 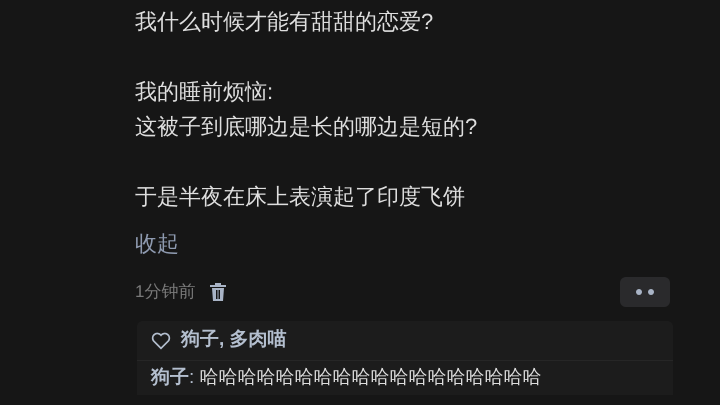 What do you see at coordinates (218, 292) in the screenshot?
I see `trash-icon` at bounding box center [218, 292].